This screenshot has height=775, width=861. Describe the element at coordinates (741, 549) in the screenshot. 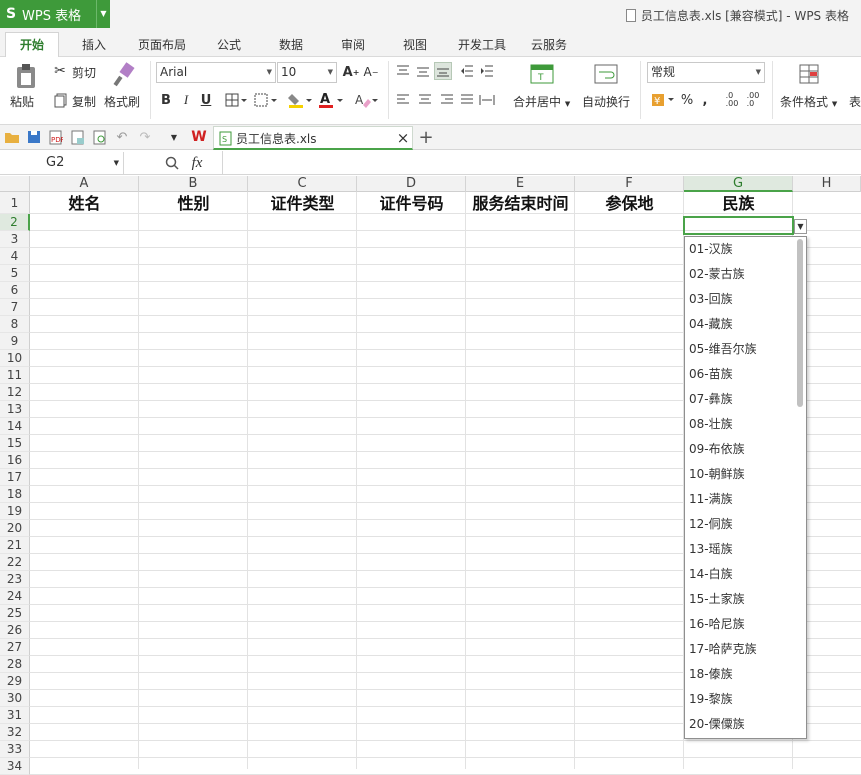

I see `dropdown-option: 13-瑶族` at that location.